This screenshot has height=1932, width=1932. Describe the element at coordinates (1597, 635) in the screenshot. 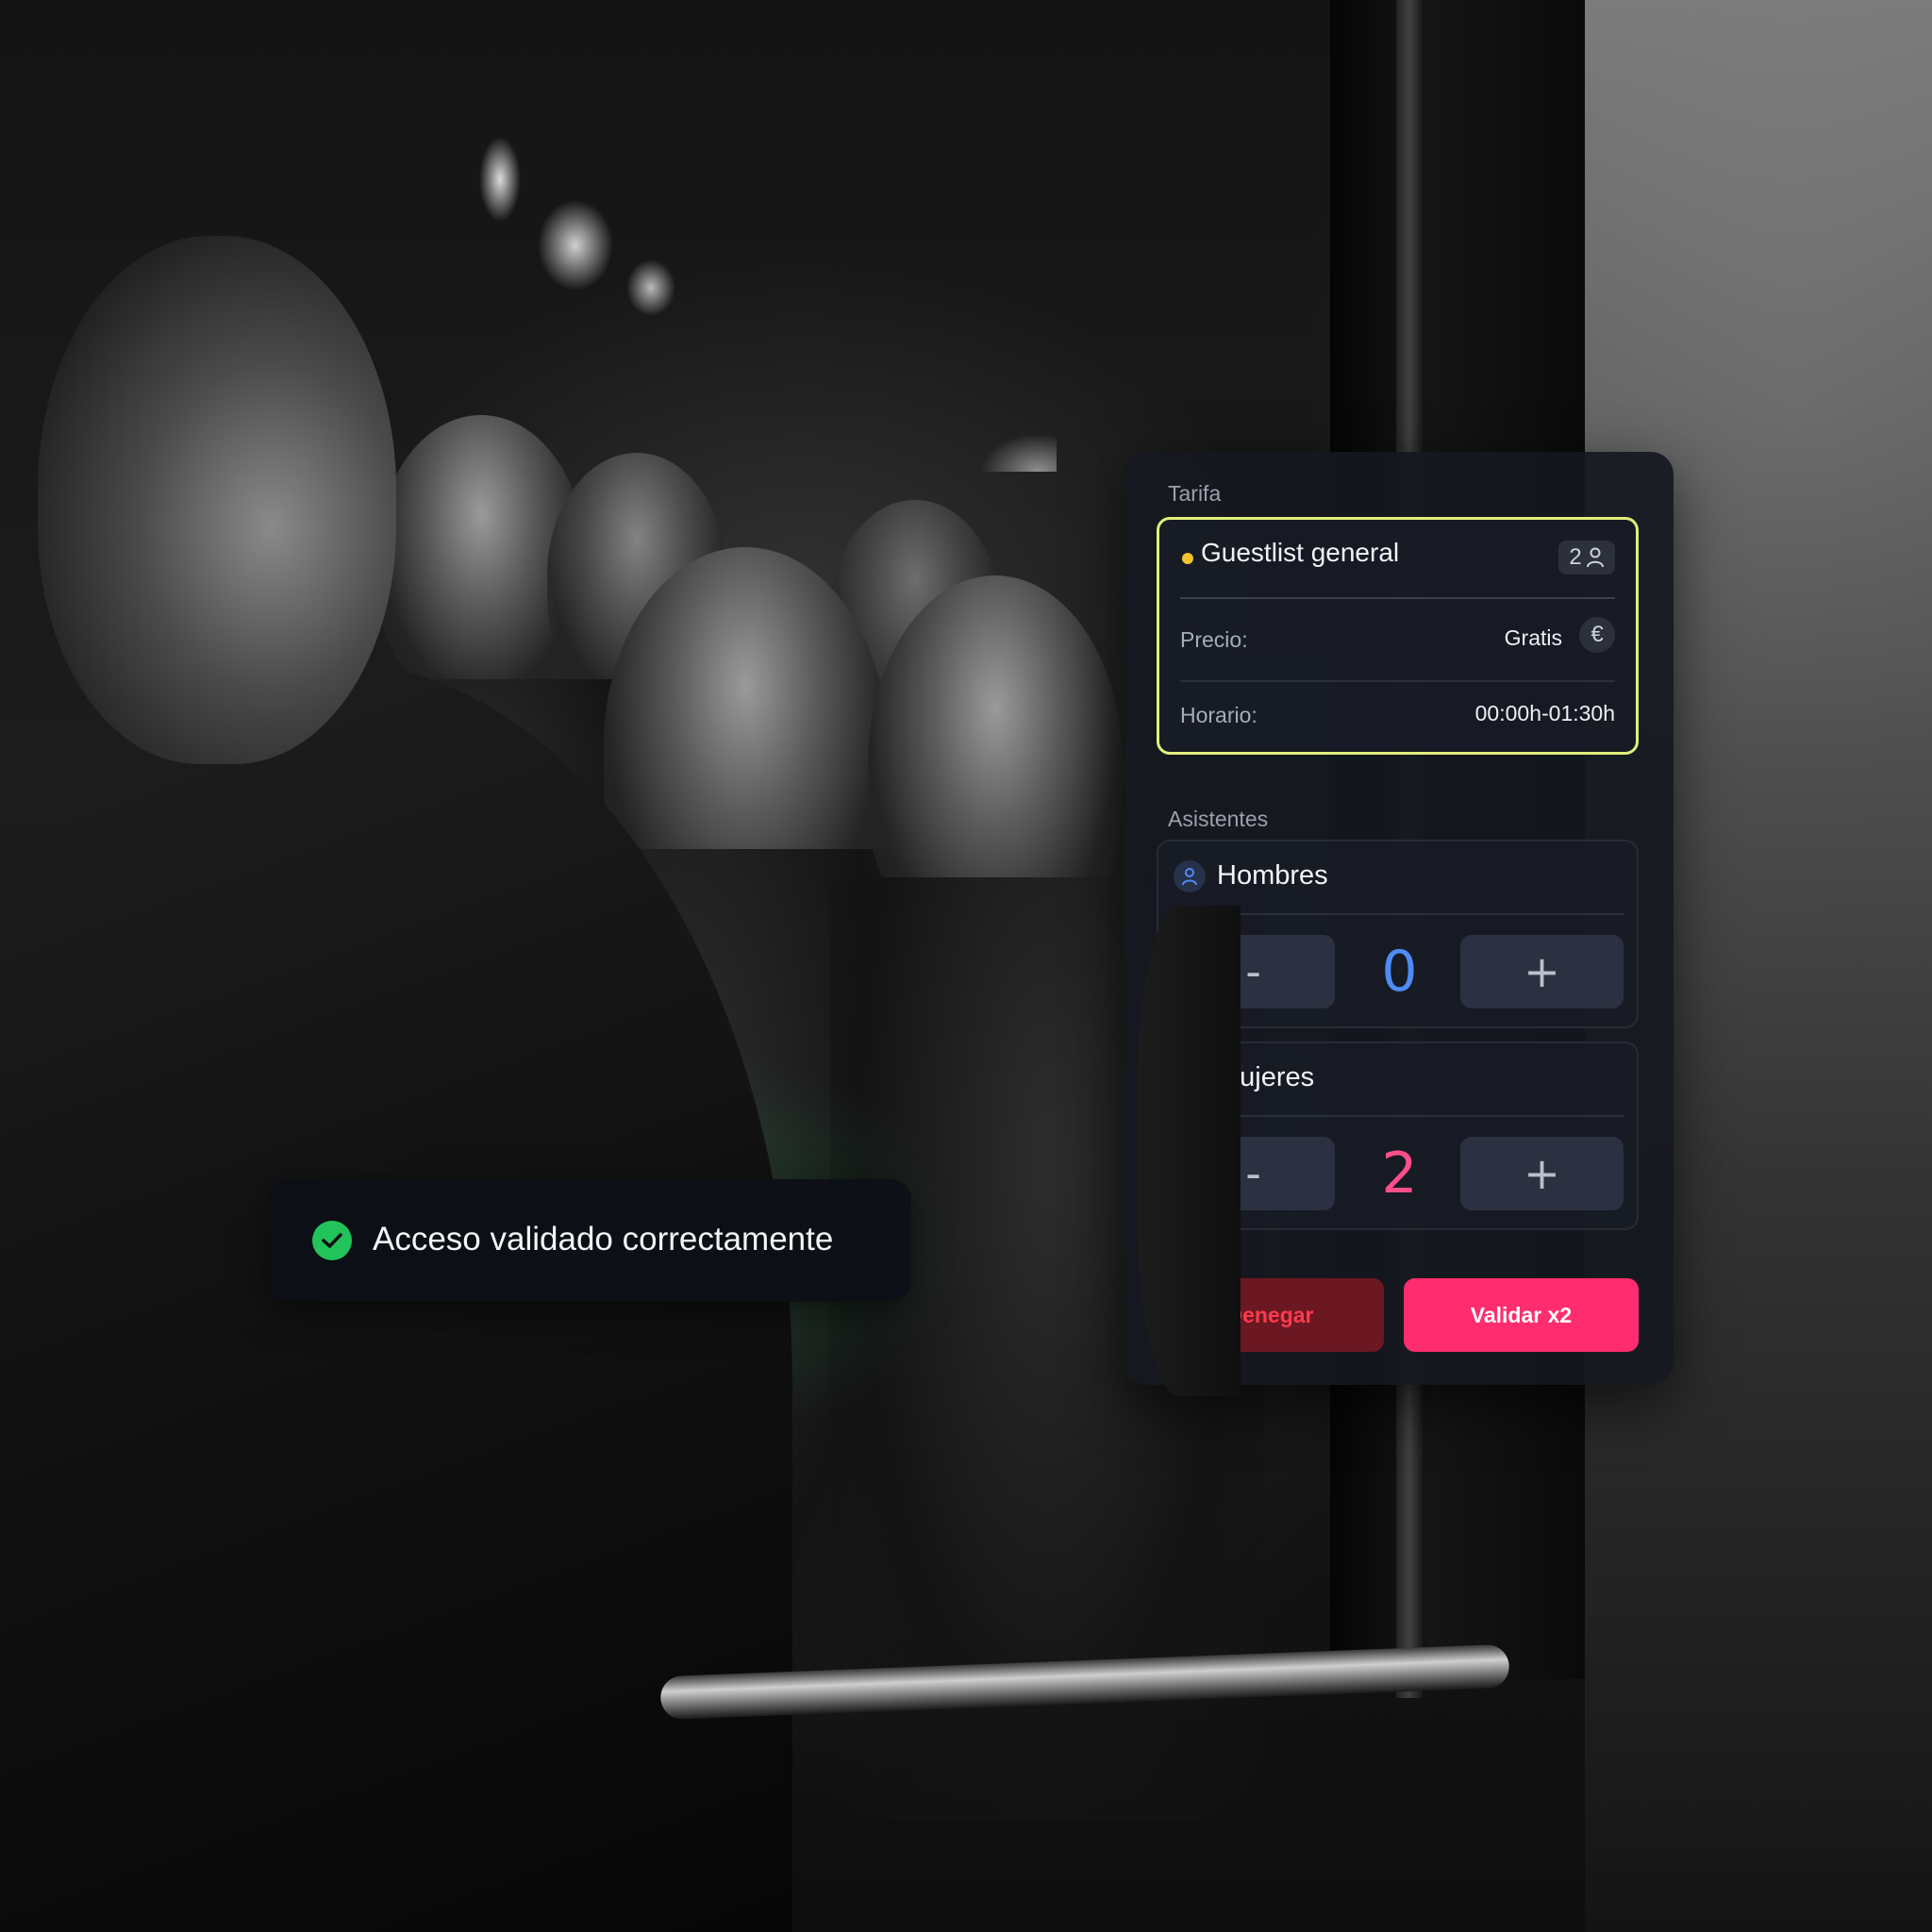

I see `euro-icon: €` at that location.